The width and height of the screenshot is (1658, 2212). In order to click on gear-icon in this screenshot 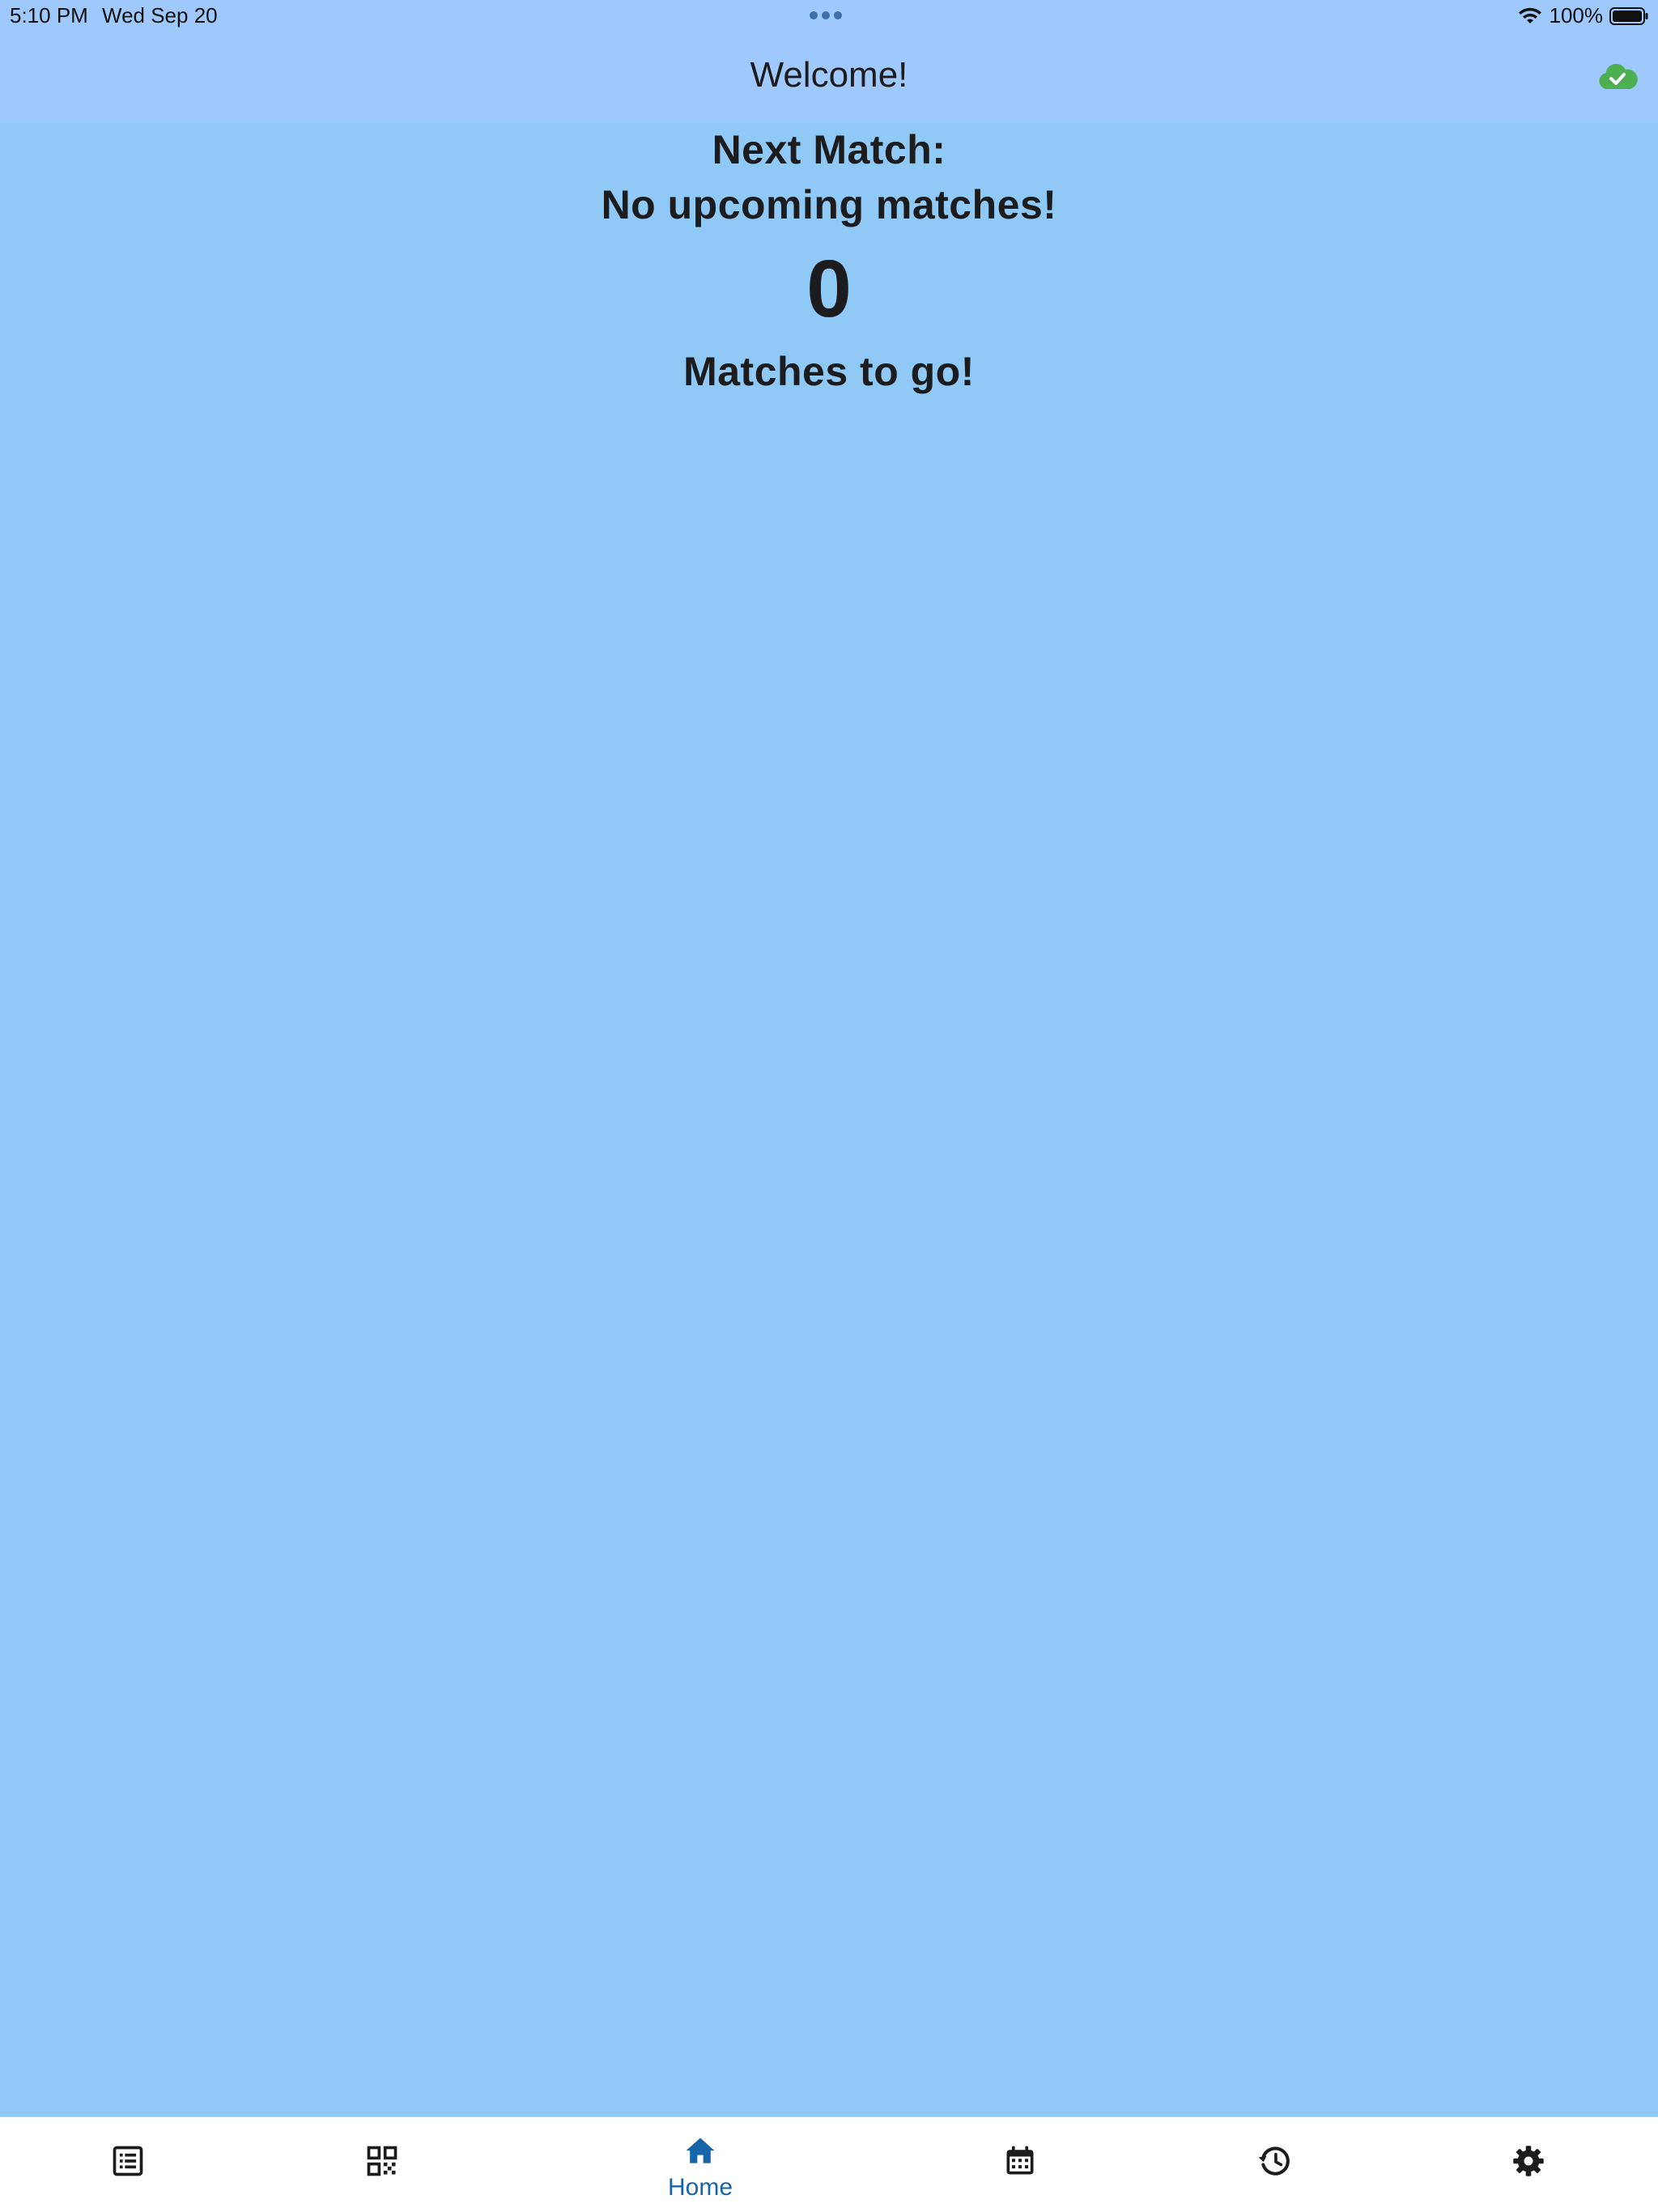, I will do `click(1528, 2161)`.